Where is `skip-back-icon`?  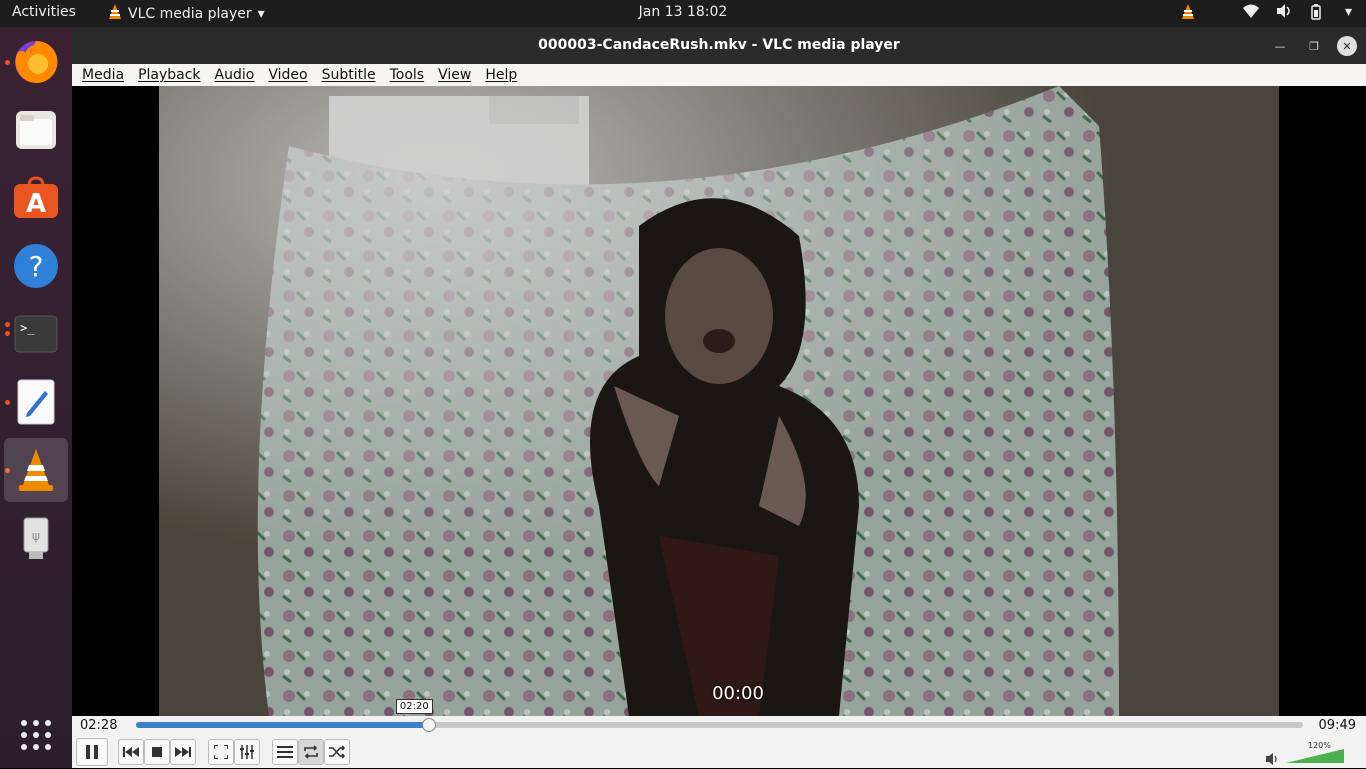 skip-back-icon is located at coordinates (131, 752).